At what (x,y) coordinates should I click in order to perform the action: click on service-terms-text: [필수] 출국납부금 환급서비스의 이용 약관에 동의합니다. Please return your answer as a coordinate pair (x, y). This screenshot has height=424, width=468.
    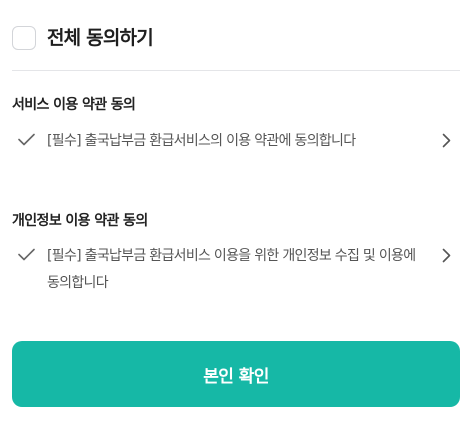
    Looking at the image, I should click on (201, 141).